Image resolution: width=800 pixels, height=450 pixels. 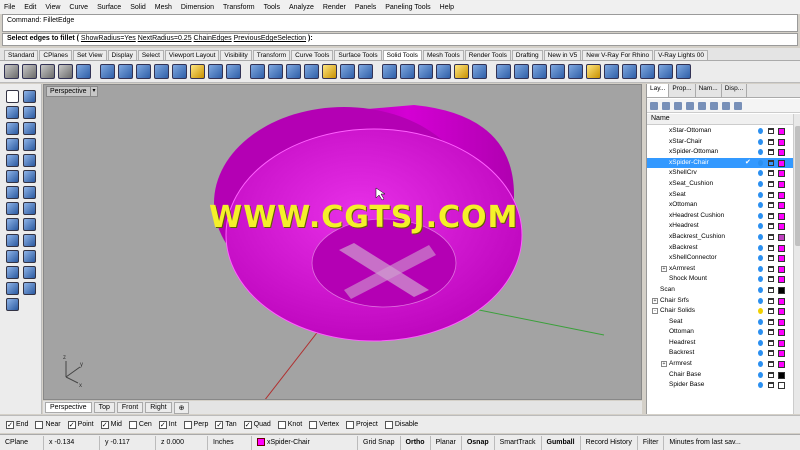 What do you see at coordinates (720, 184) in the screenshot?
I see `layer-row: xSeat_Cushion` at bounding box center [720, 184].